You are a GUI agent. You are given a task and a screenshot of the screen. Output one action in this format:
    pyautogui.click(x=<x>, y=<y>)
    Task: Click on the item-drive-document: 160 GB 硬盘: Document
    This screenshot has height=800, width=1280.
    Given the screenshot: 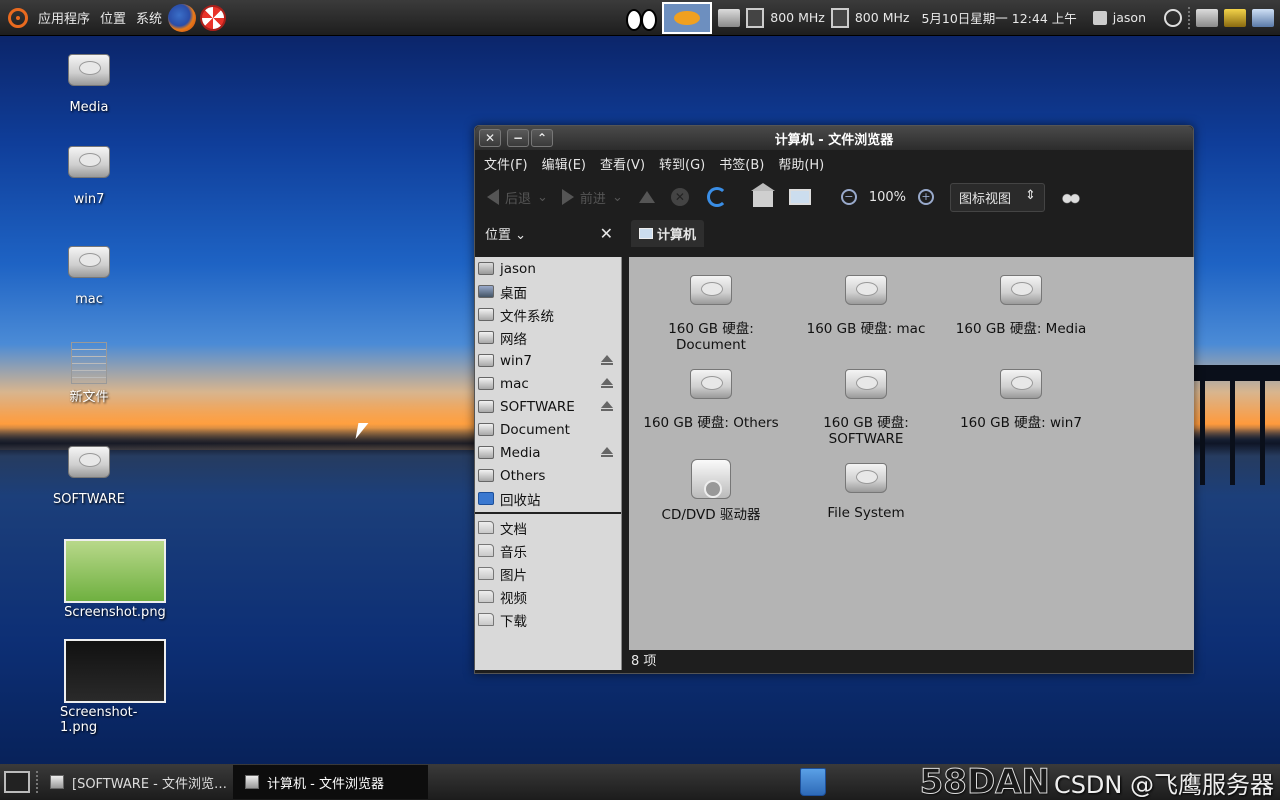 What is the action you would take?
    pyautogui.click(x=711, y=314)
    